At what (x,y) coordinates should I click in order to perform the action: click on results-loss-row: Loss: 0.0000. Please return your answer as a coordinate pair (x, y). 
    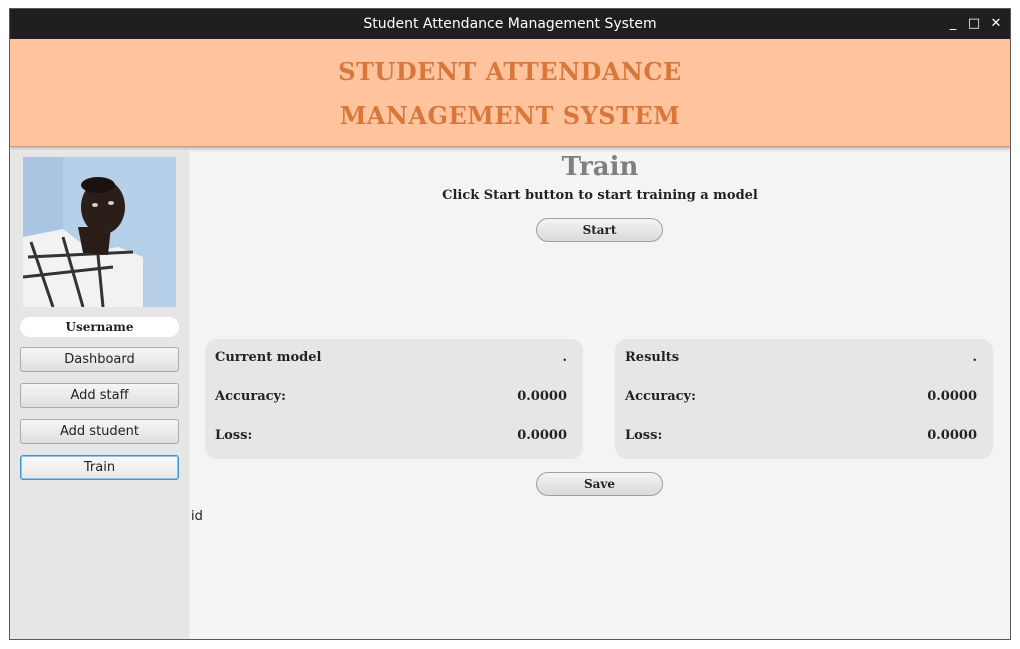
    Looking at the image, I should click on (801, 437).